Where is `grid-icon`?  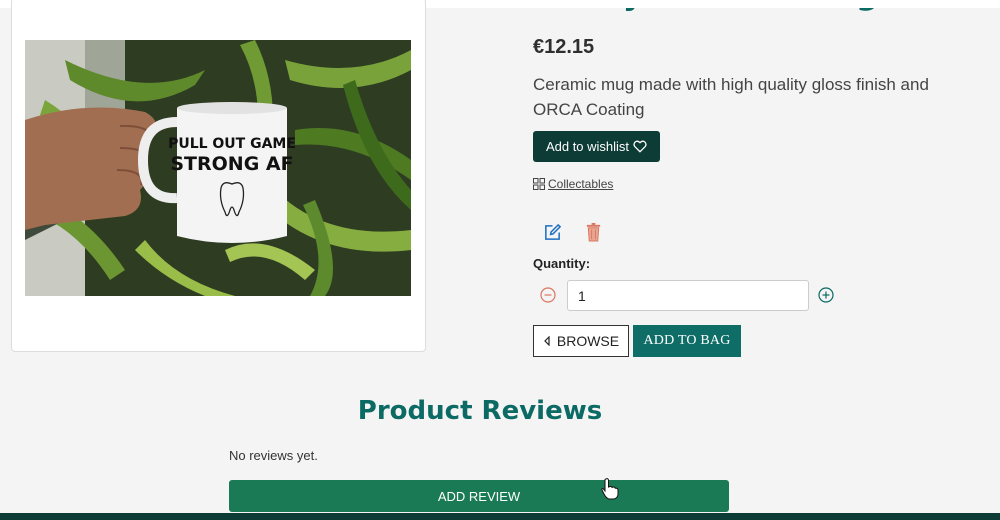 grid-icon is located at coordinates (539, 184).